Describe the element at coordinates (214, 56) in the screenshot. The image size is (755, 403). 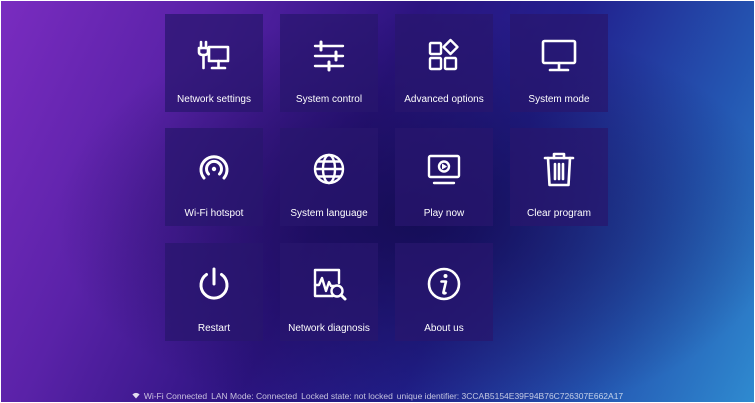
I see `network-settings-icon` at that location.